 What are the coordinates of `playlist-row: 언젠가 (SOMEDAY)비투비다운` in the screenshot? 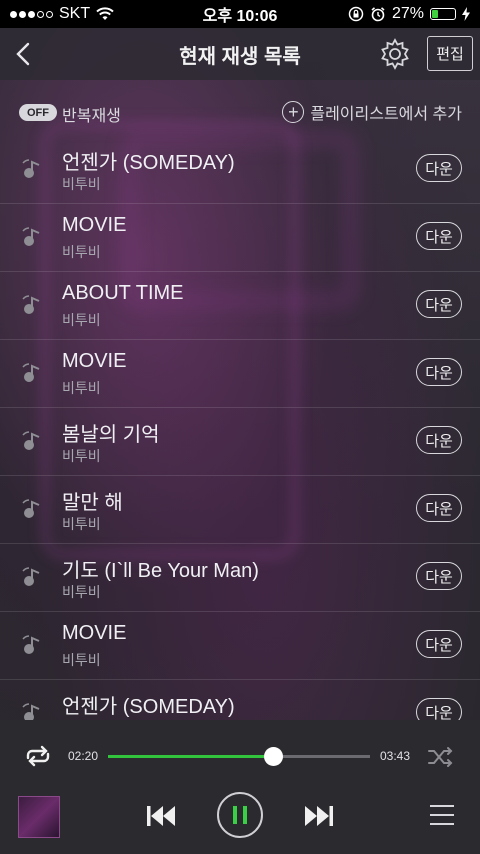 It's located at (240, 700).